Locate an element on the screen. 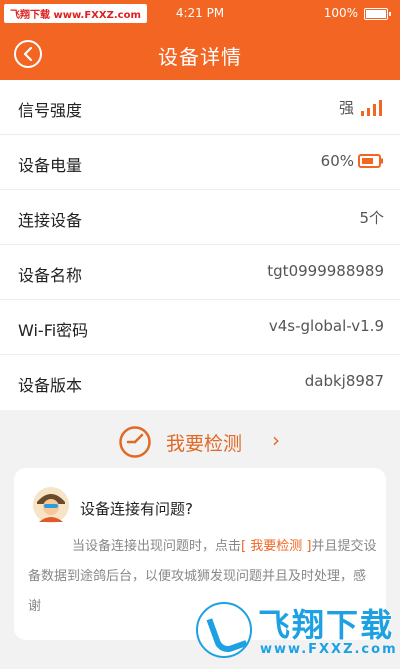 The height and width of the screenshot is (669, 400). check-button: 我要检测 › is located at coordinates (200, 441).